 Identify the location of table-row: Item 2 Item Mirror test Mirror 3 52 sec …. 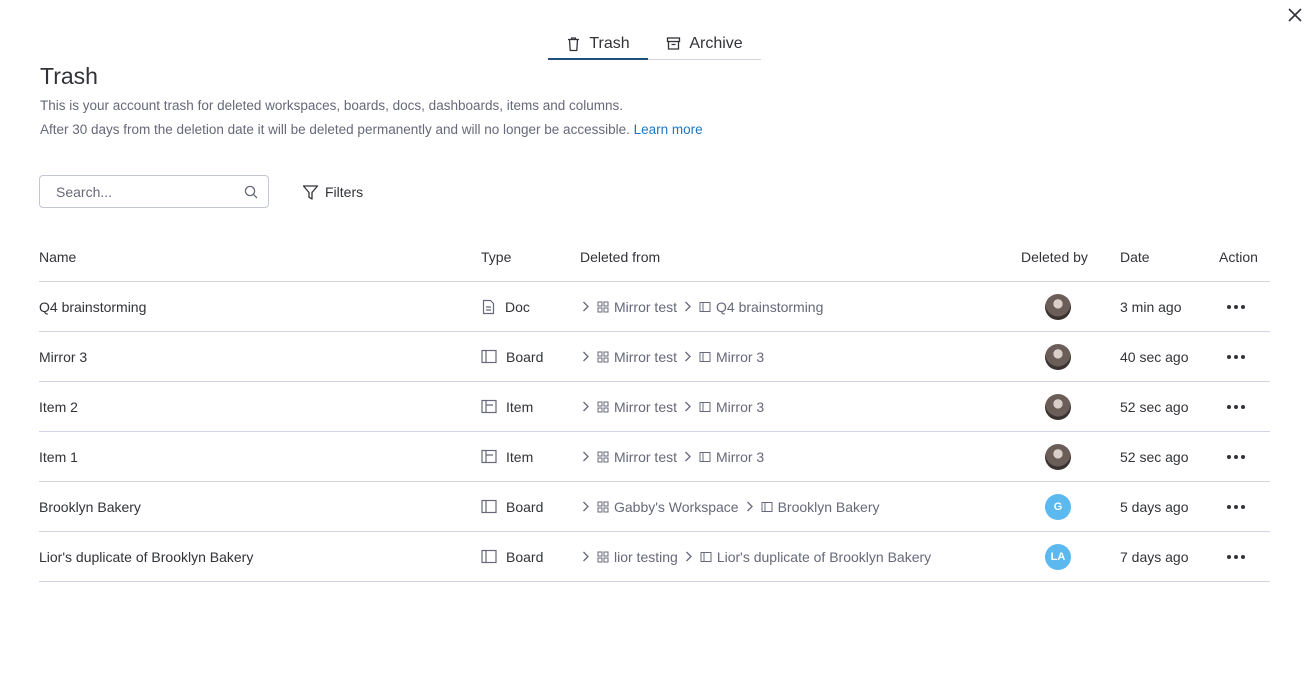
(654, 407).